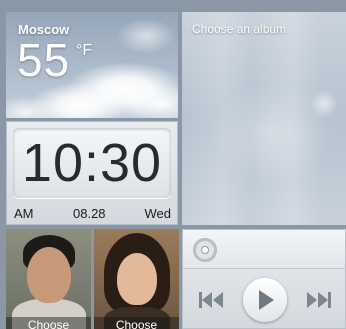 This screenshot has width=346, height=329. What do you see at coordinates (239, 29) in the screenshot?
I see `album-label: Choose an album` at bounding box center [239, 29].